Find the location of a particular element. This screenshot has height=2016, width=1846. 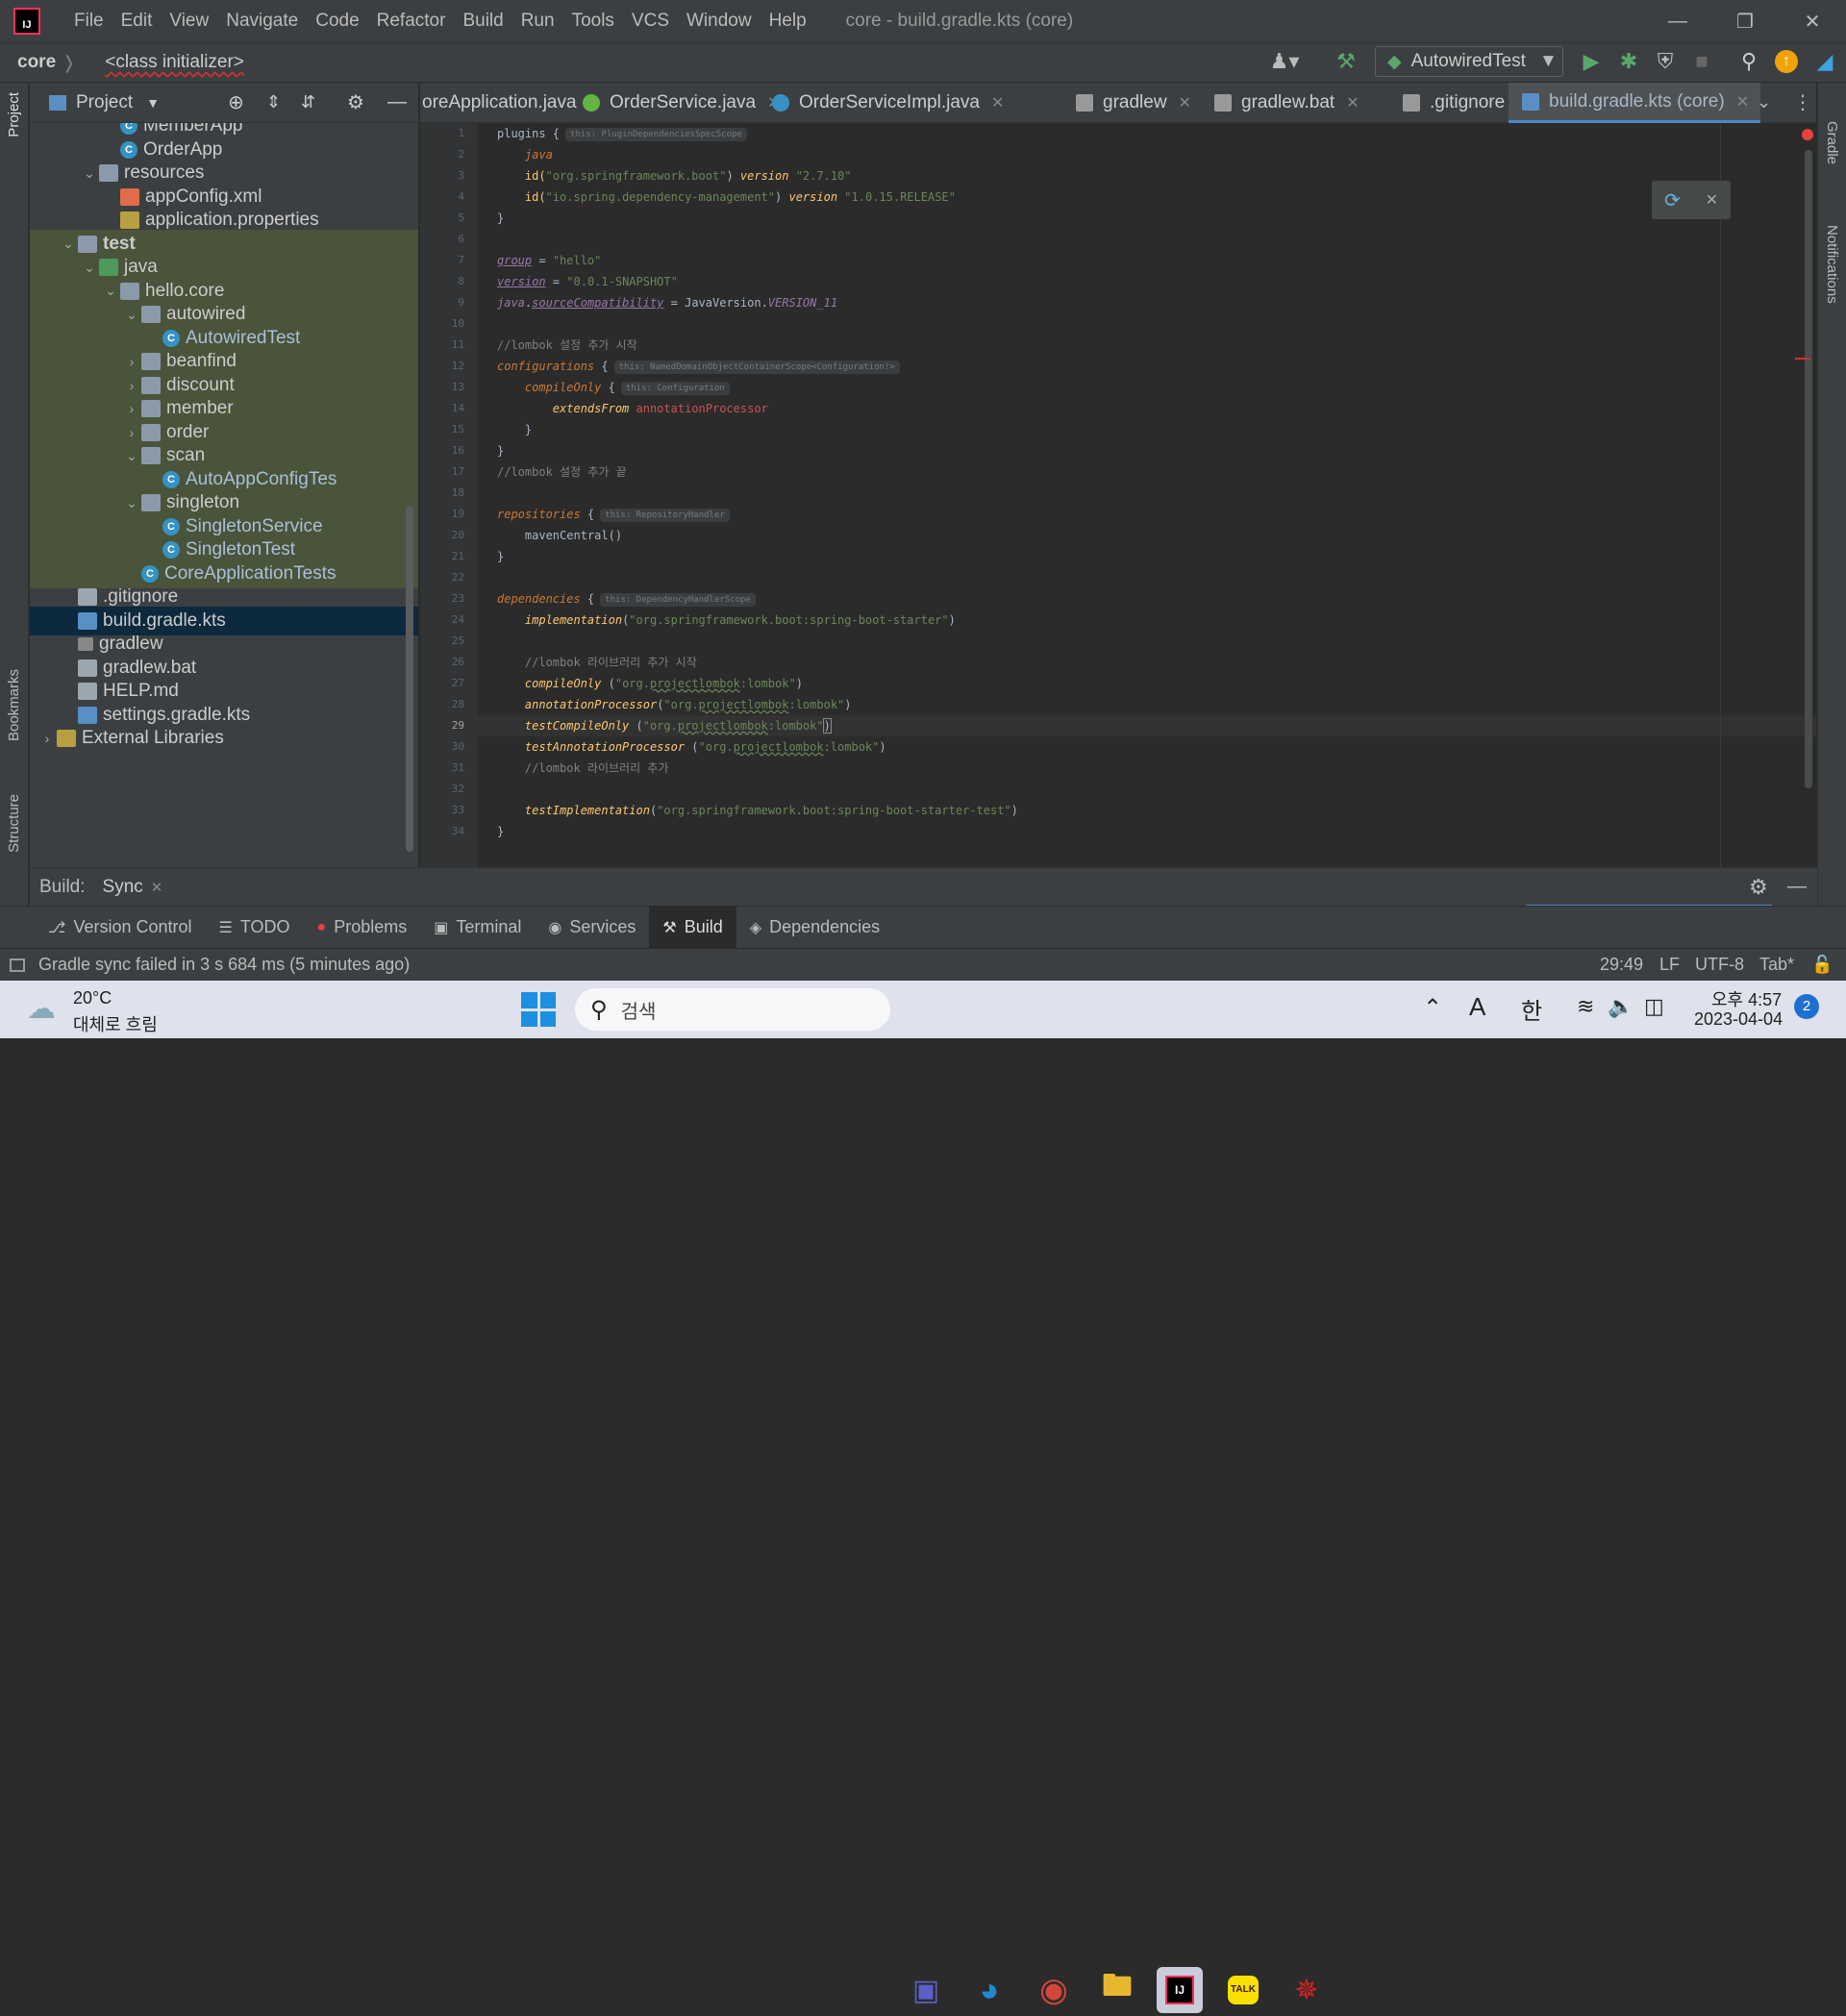

jetbrains-icon: ◢ is located at coordinates (1824, 61).